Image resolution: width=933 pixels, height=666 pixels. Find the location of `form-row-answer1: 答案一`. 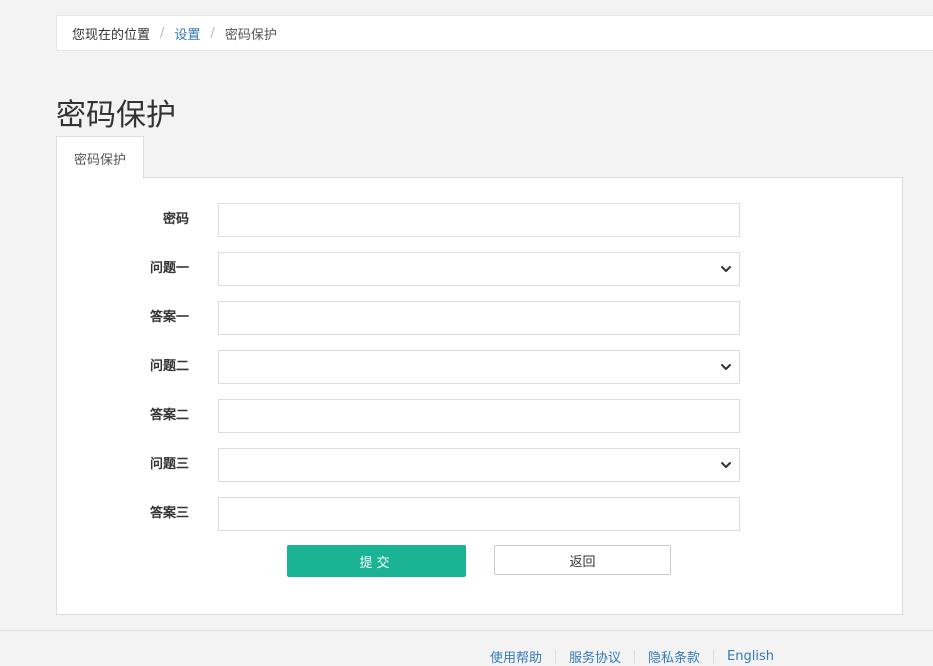

form-row-answer1: 答案一 is located at coordinates (479, 318).